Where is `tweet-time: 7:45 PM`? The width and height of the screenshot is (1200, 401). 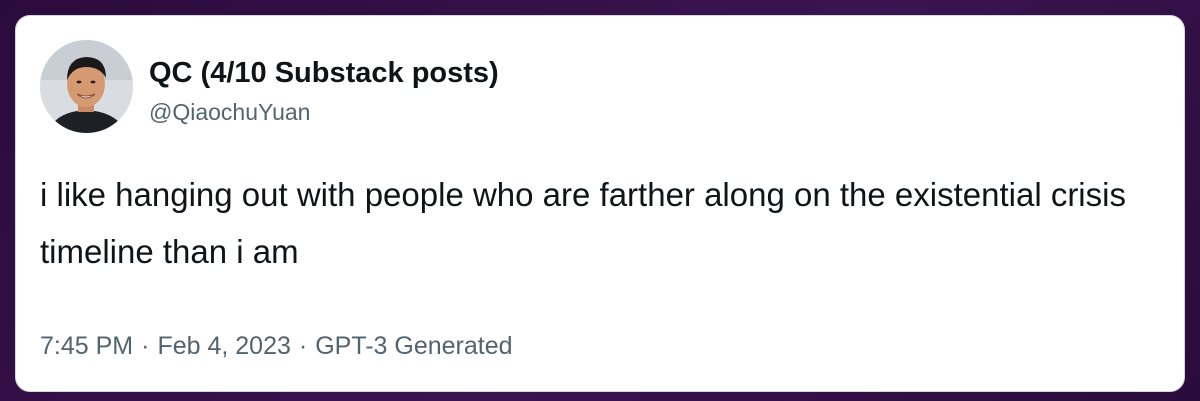 tweet-time: 7:45 PM is located at coordinates (86, 346).